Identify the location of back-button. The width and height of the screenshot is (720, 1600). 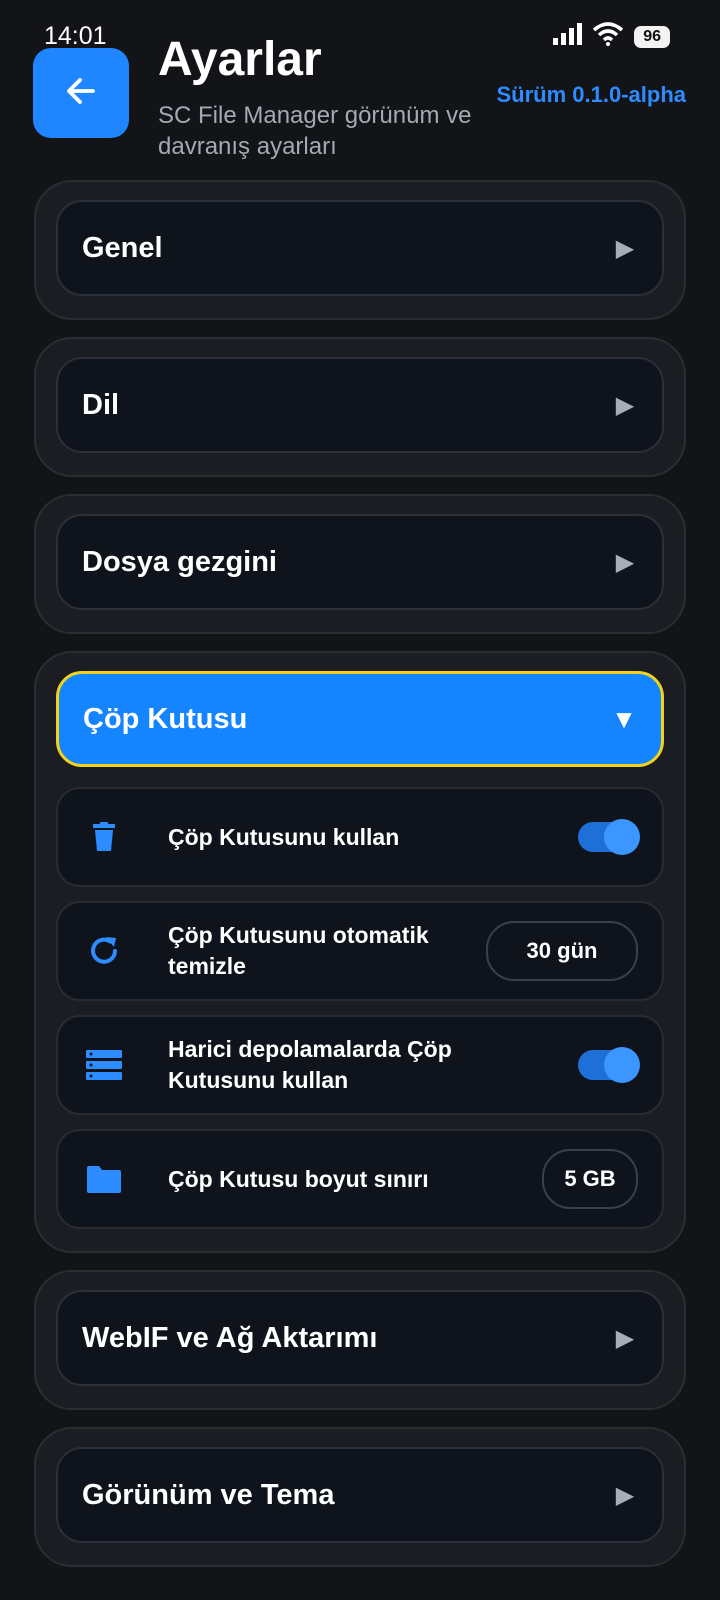
(81, 93).